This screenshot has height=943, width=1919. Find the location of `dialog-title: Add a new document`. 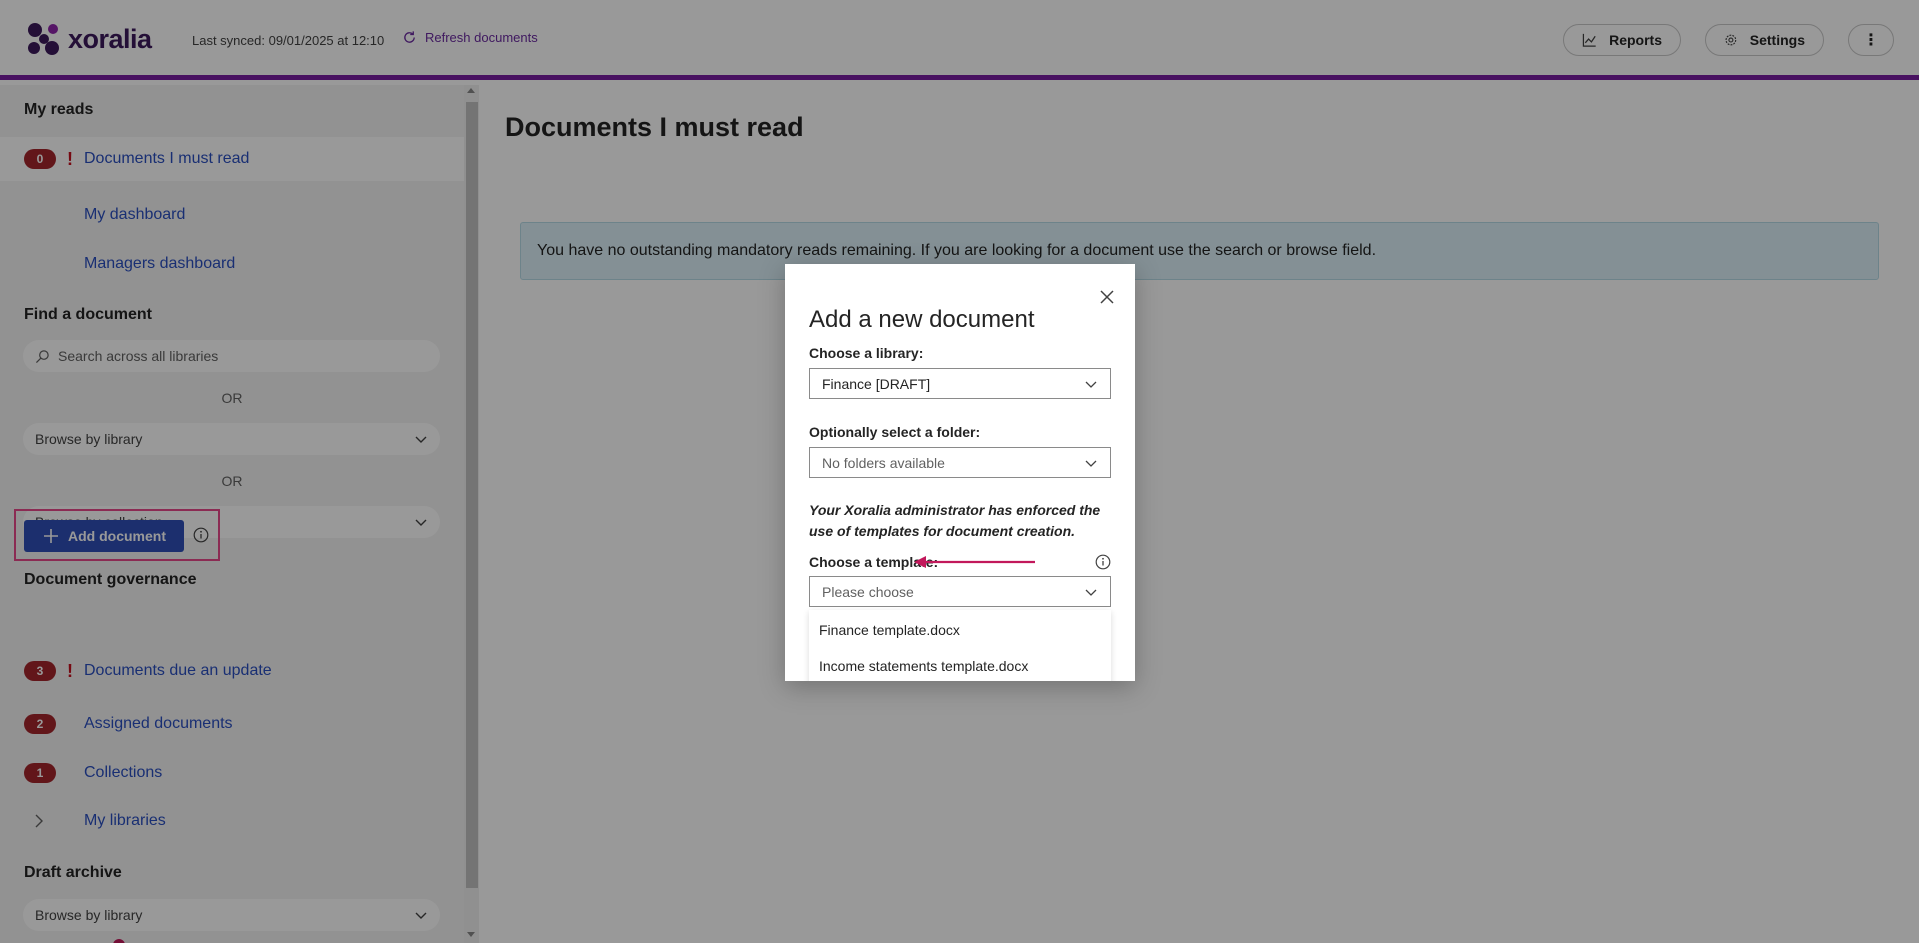

dialog-title: Add a new document is located at coordinates (922, 319).